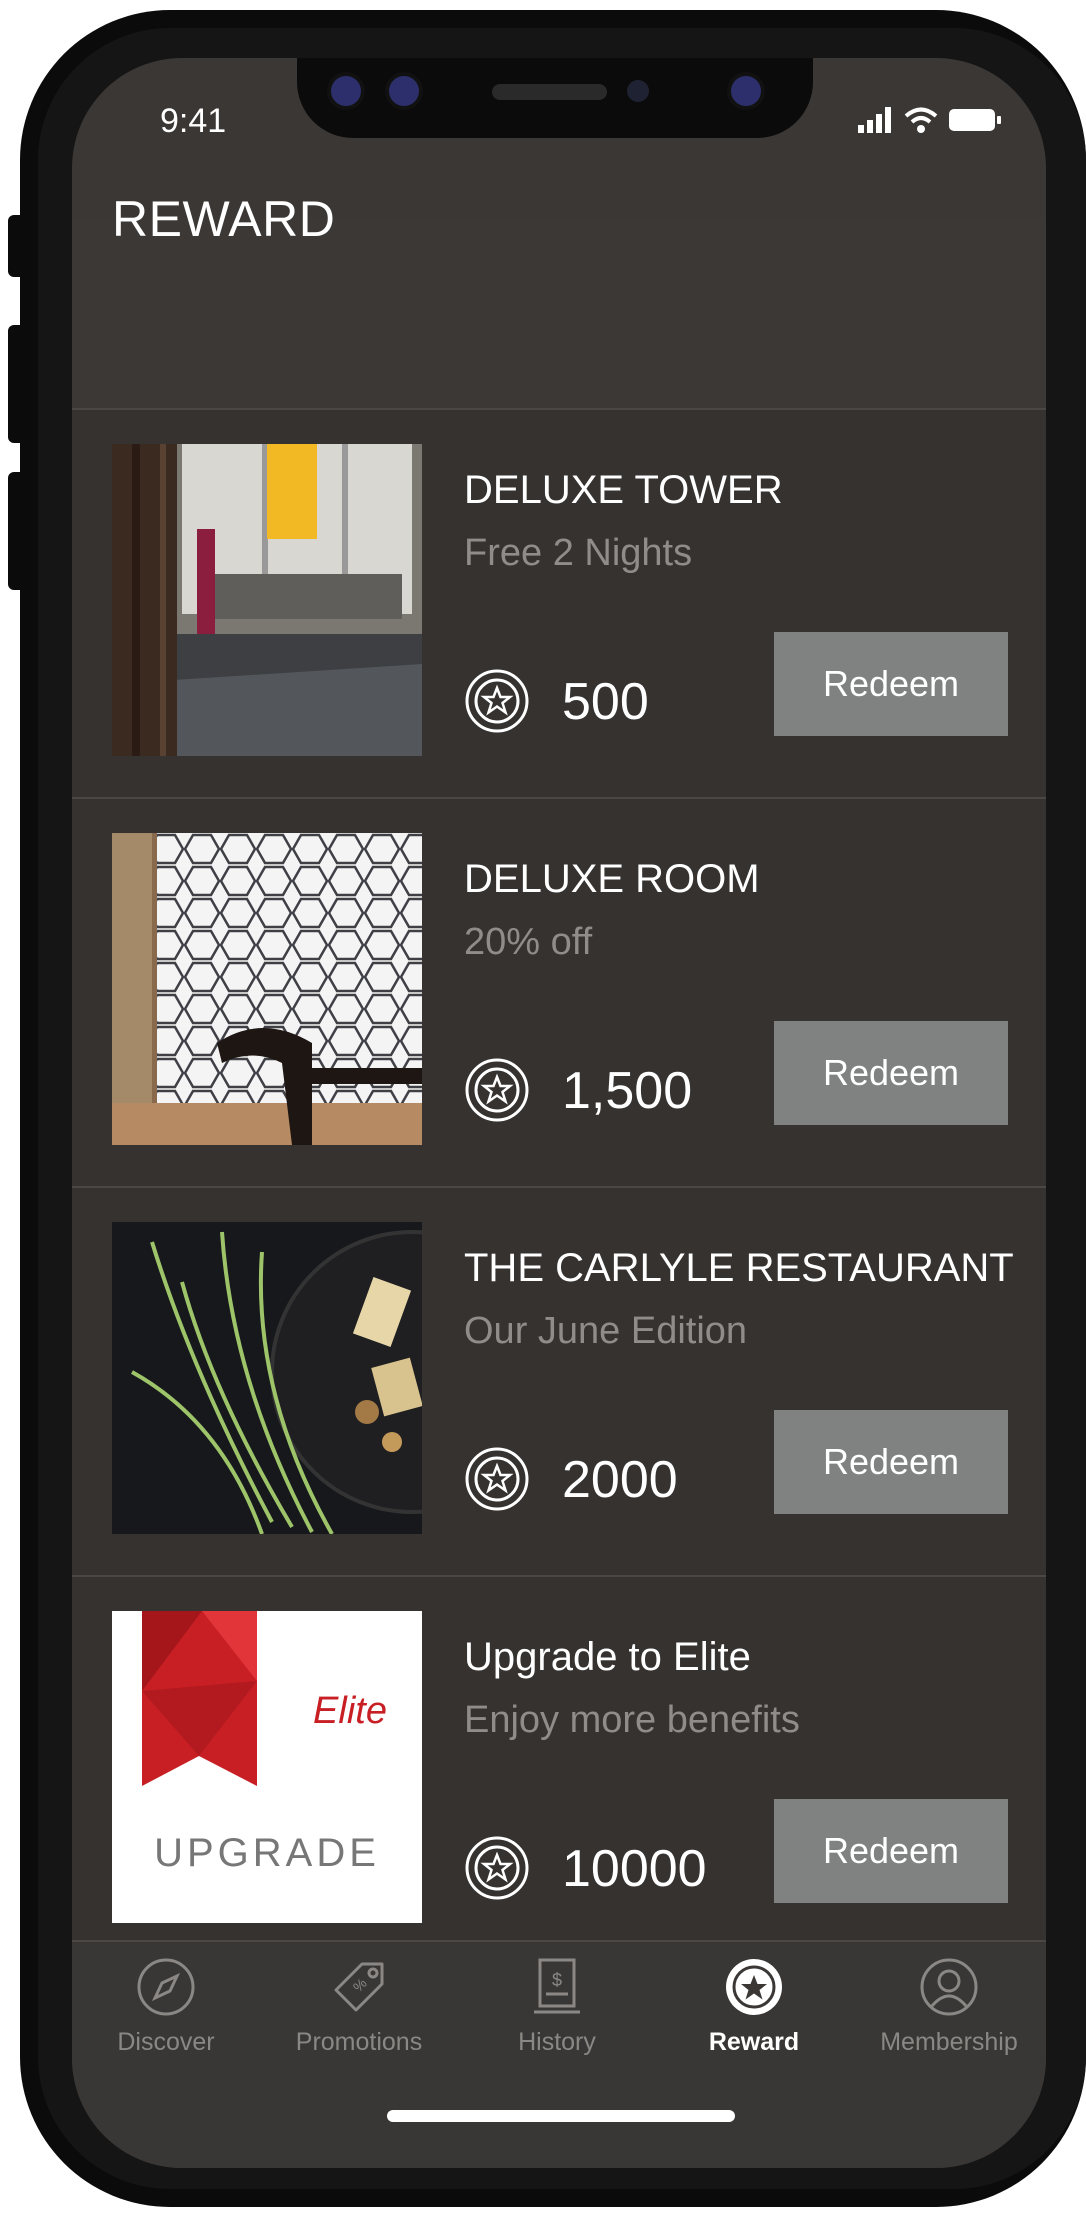  I want to click on reward-subtitle: Our June Edition, so click(606, 1331).